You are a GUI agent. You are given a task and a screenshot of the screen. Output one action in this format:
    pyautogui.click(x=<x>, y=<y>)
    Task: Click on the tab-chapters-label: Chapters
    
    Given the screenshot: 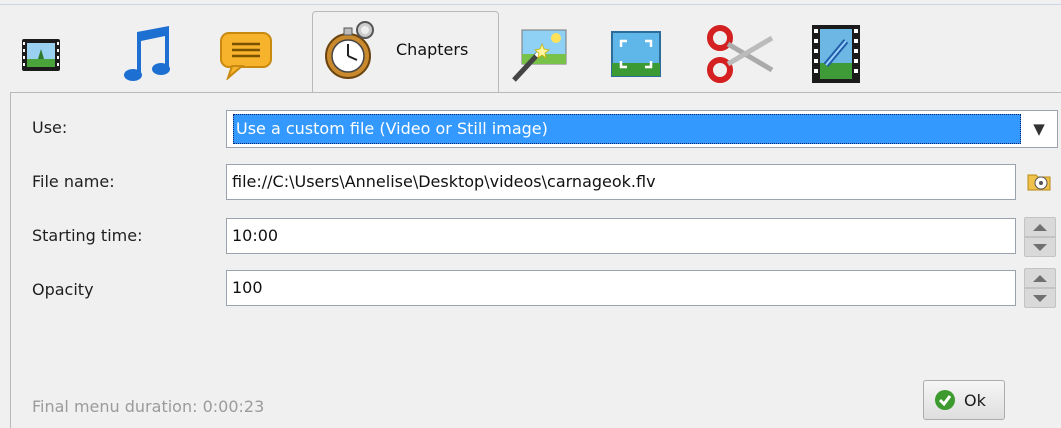 What is the action you would take?
    pyautogui.click(x=432, y=49)
    